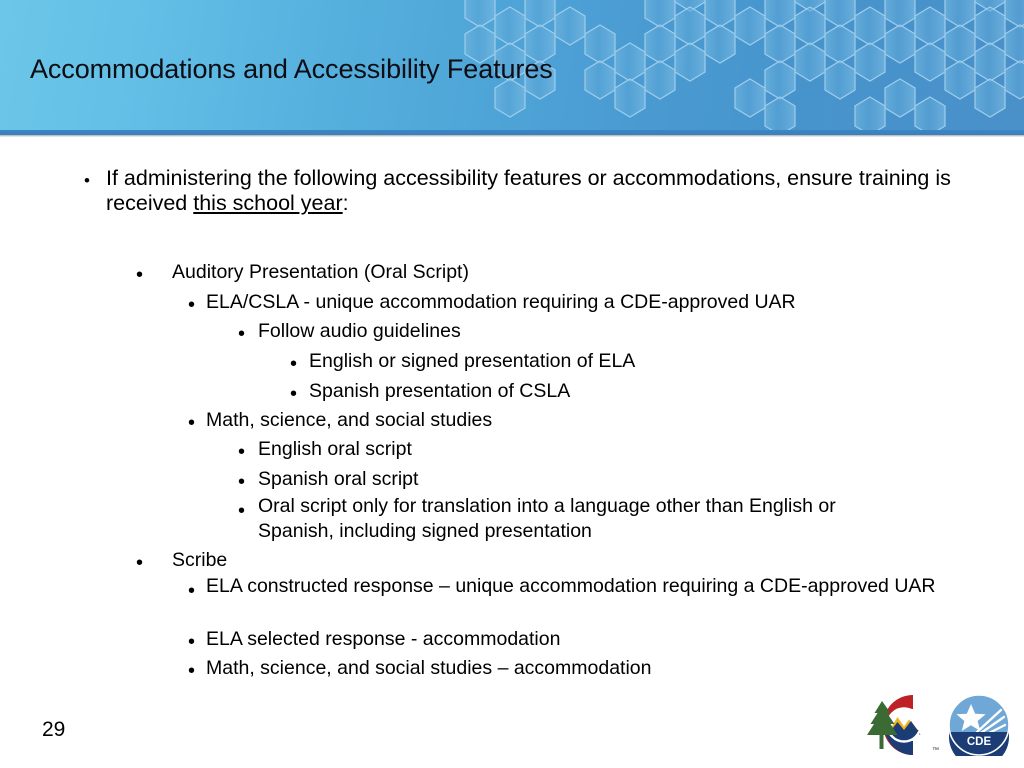 This screenshot has height=768, width=1024. Describe the element at coordinates (583, 421) in the screenshot. I see `bullet-math-science-social-studies: • Math, science, and social studies` at that location.